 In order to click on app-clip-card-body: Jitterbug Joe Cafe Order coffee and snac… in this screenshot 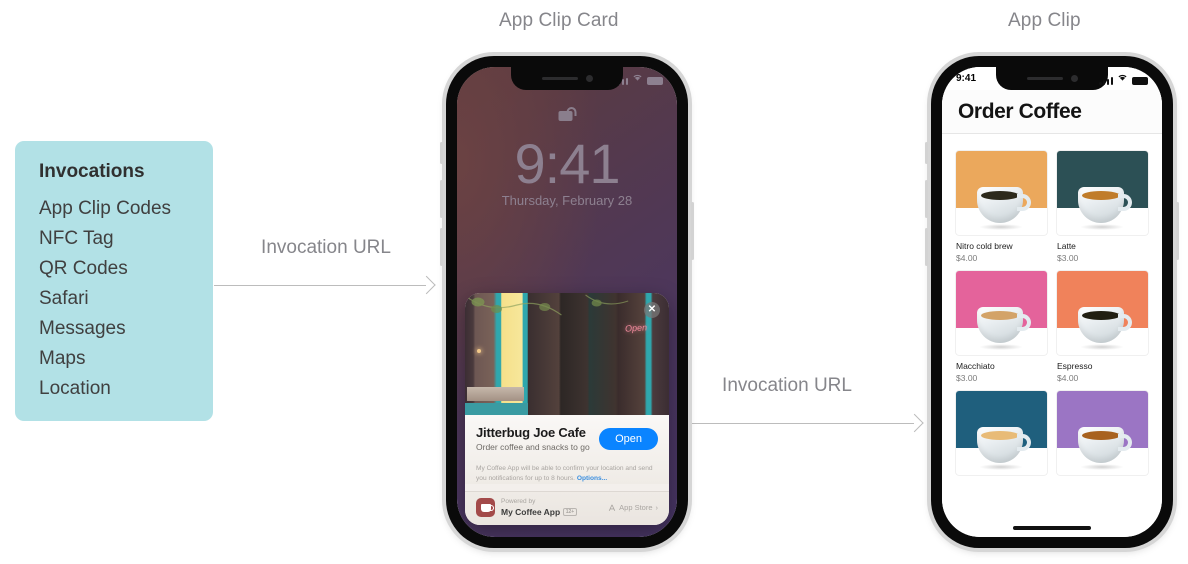, I will do `click(567, 449)`.